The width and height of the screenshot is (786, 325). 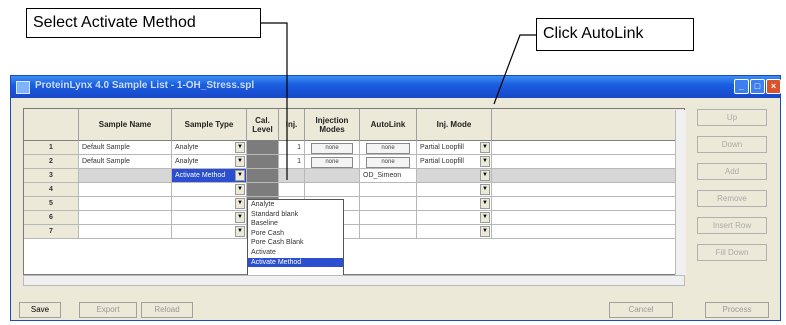 I want to click on side-button-insert-row: Insert Row, so click(x=732, y=225).